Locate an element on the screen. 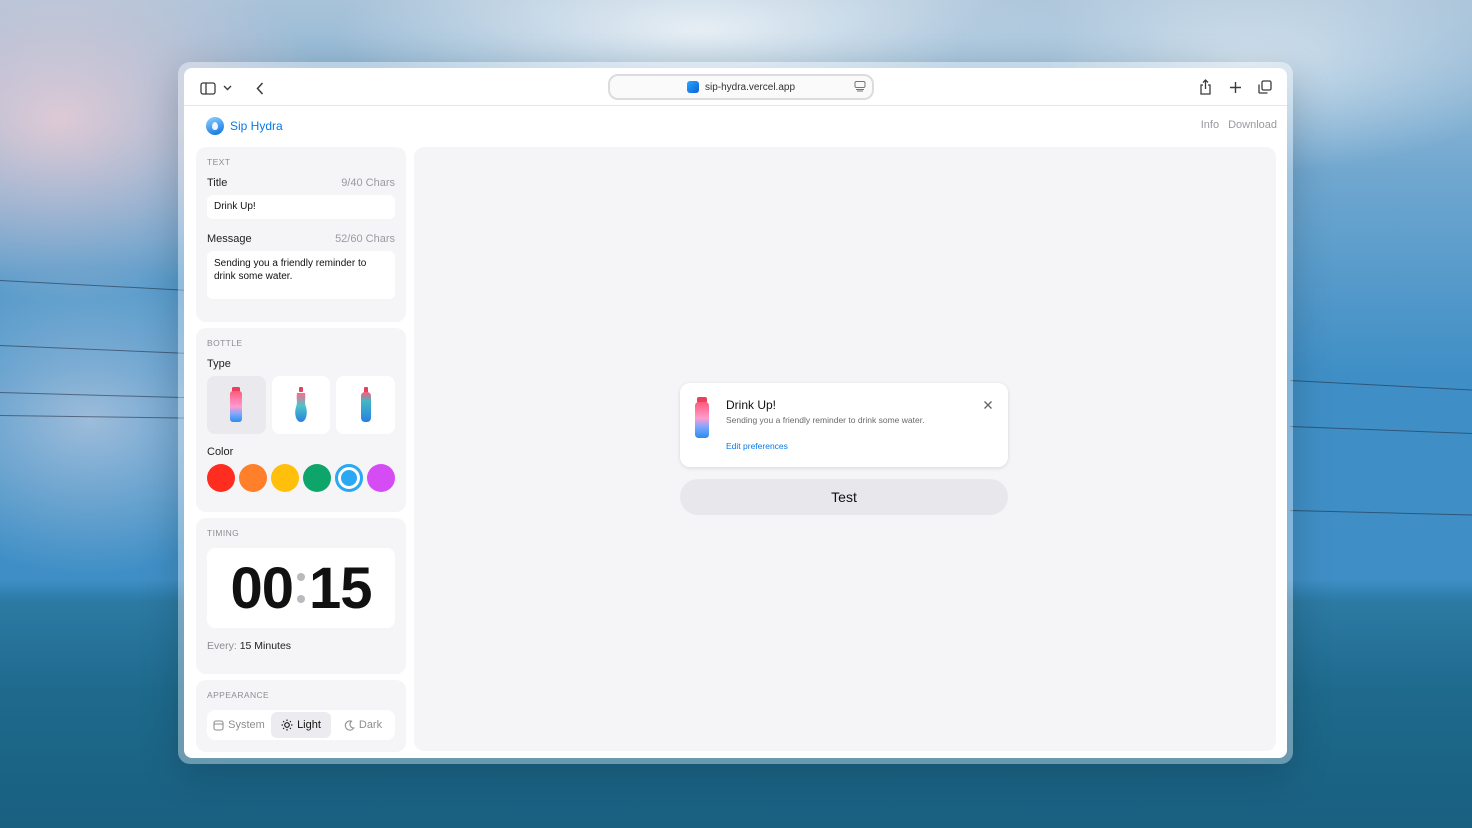 The image size is (1472, 828). reader-icon is located at coordinates (860, 87).